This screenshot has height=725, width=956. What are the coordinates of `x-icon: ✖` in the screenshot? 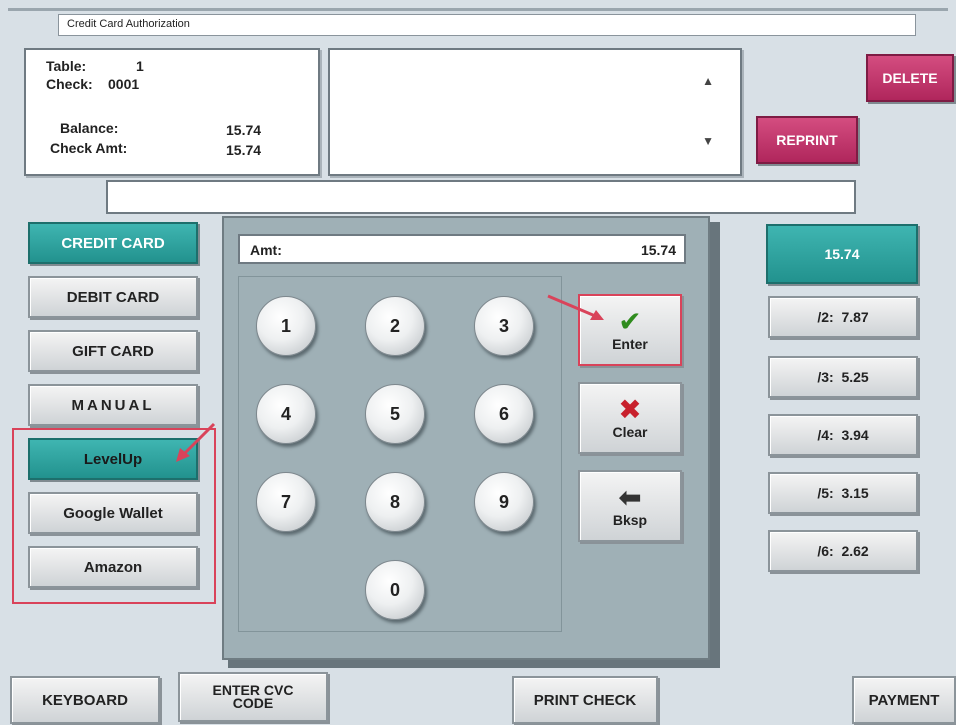 It's located at (630, 409).